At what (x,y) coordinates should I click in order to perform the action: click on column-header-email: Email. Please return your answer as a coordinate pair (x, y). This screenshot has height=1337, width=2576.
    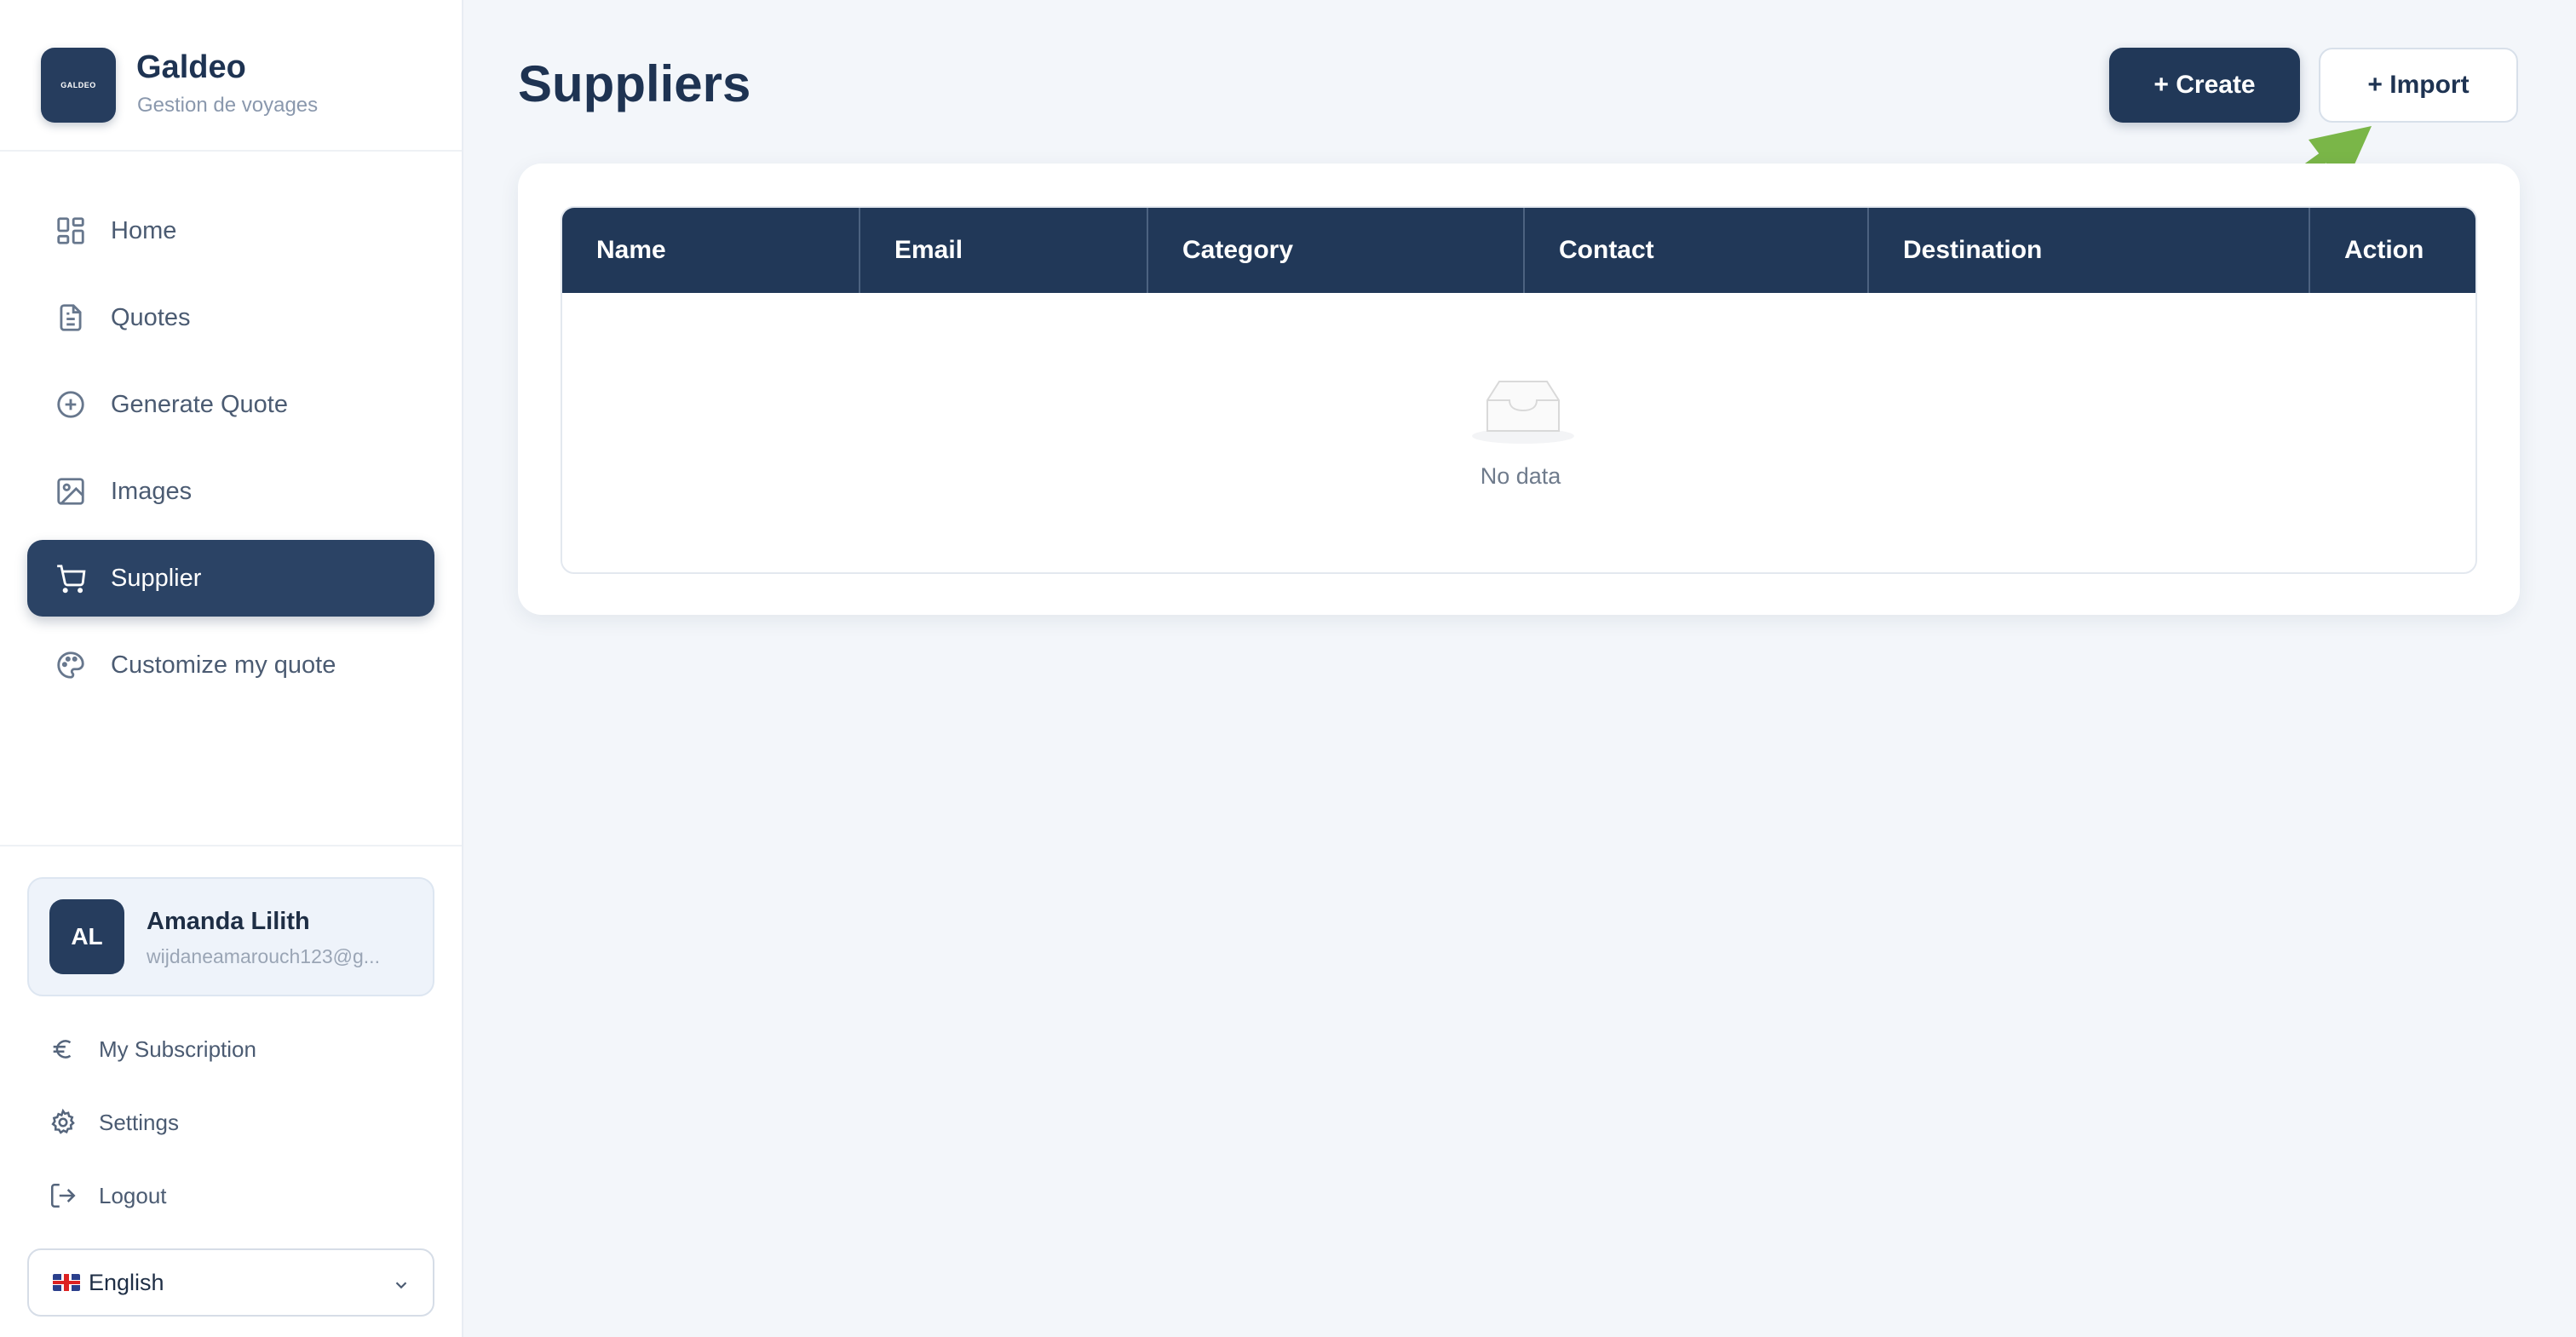
    Looking at the image, I should click on (1004, 251).